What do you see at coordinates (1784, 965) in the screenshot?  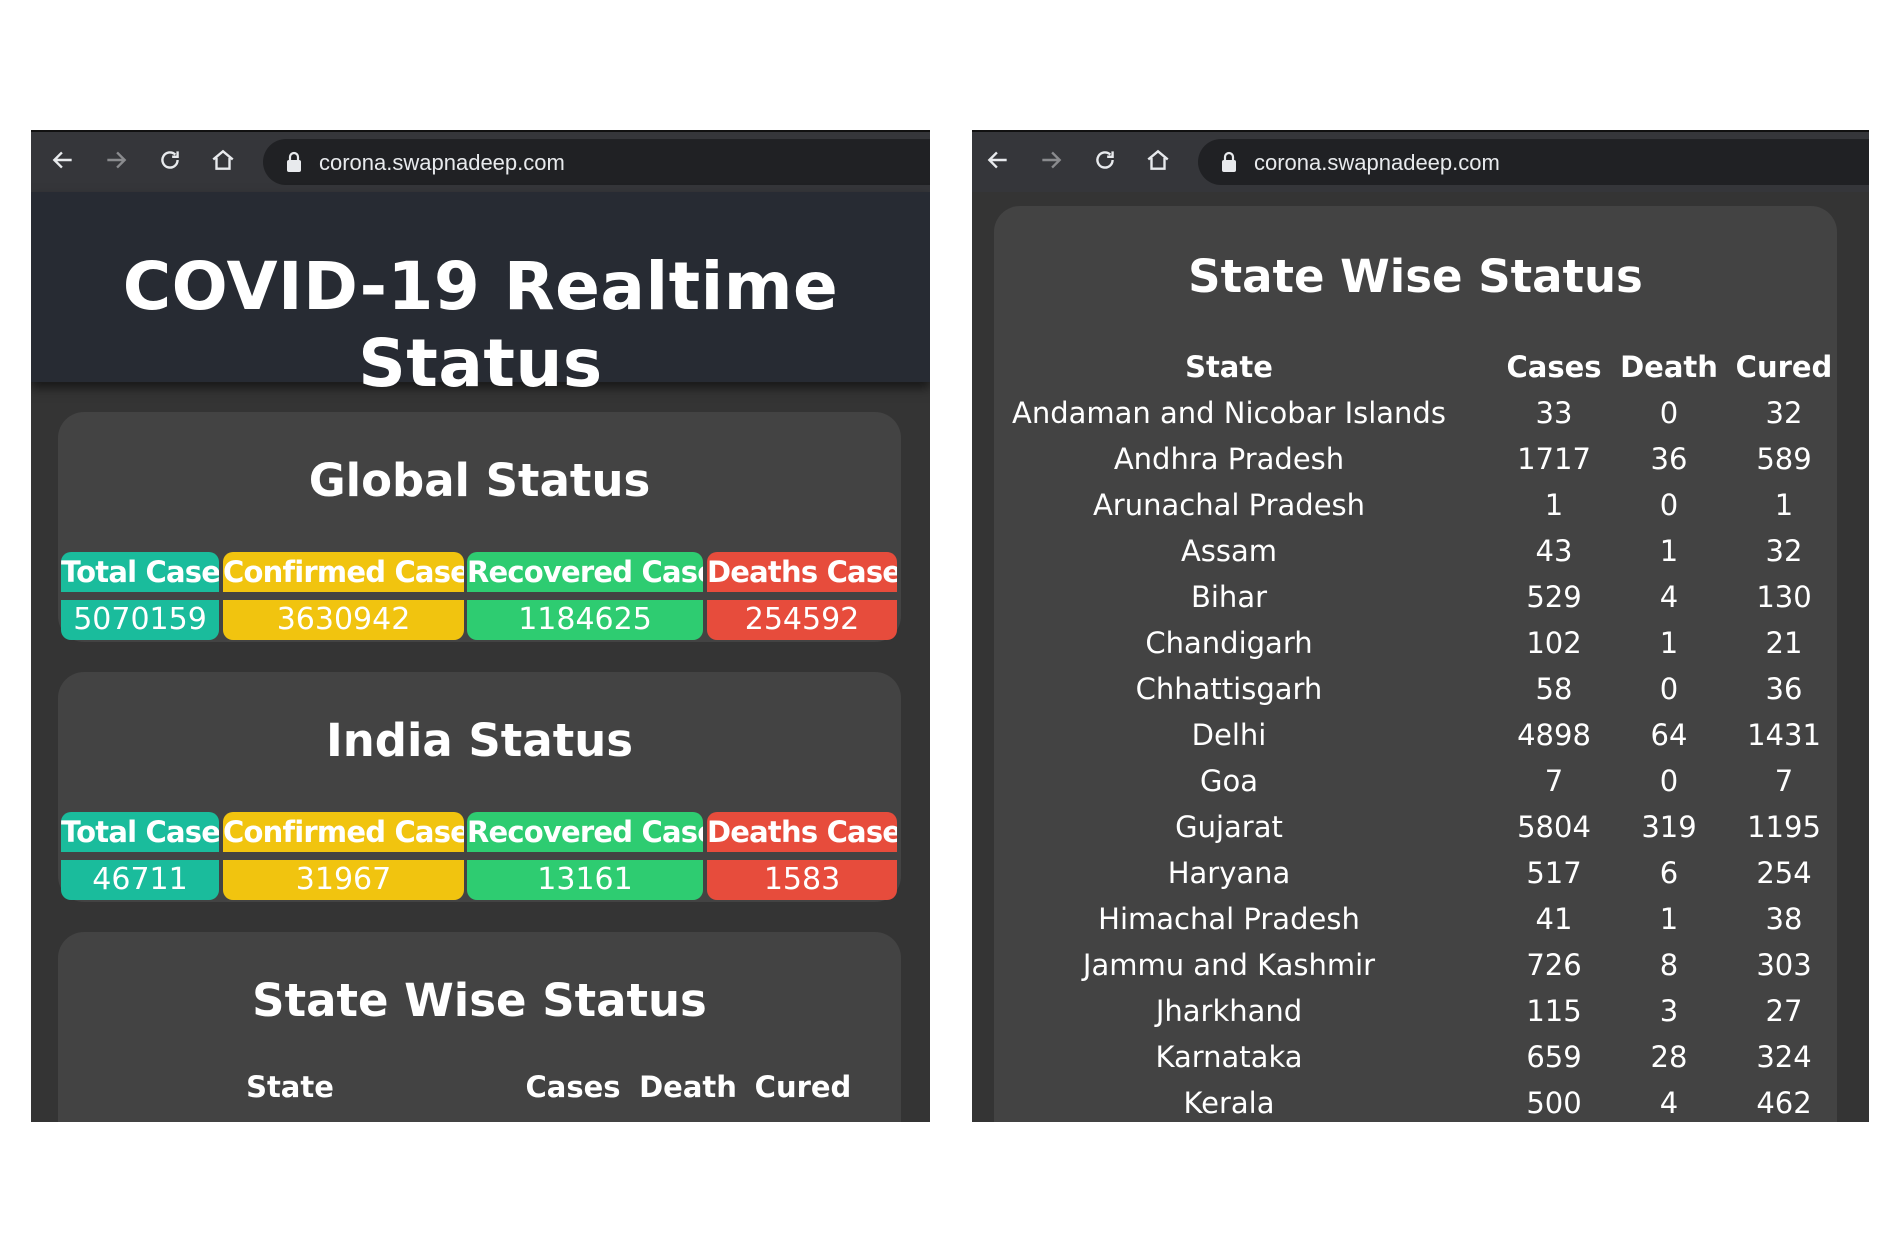 I see `cured-cell: 303` at bounding box center [1784, 965].